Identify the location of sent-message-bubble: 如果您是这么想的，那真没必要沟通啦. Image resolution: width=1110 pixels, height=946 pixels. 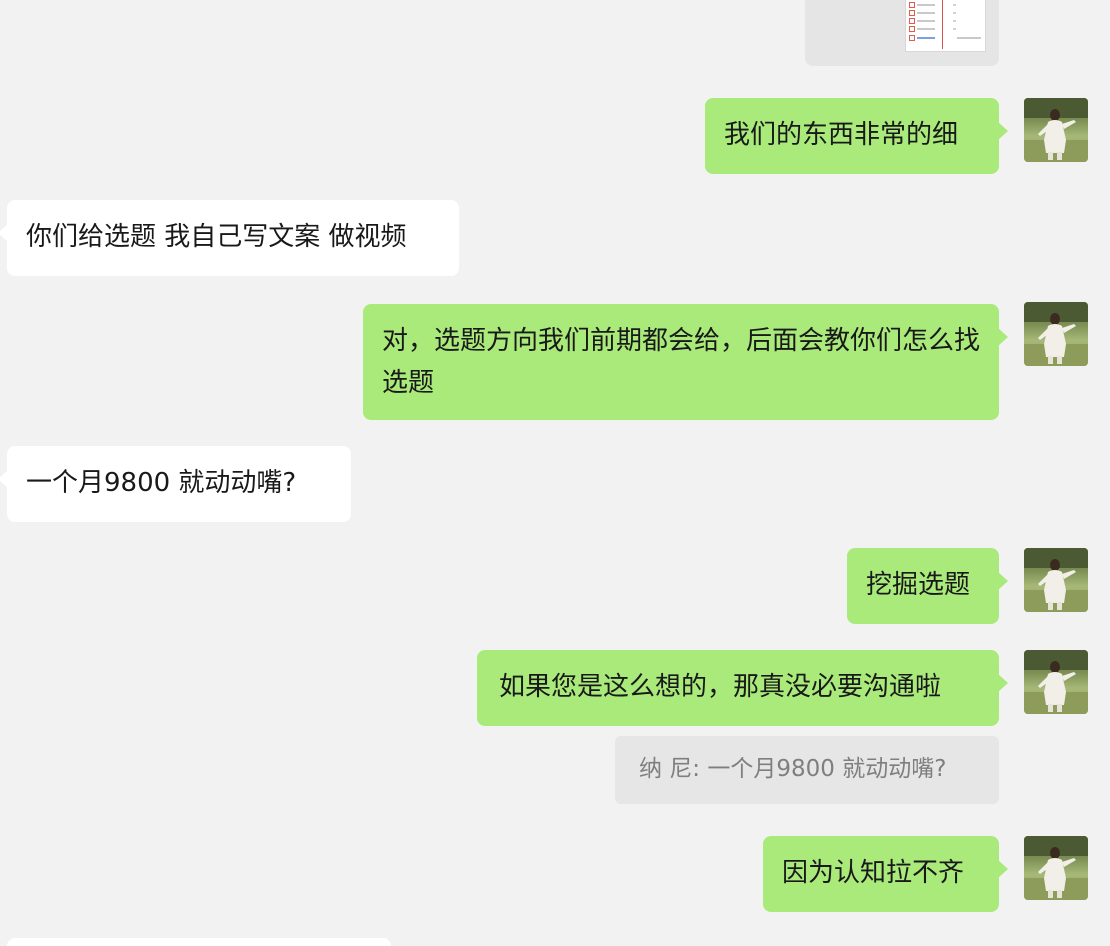
(742, 688).